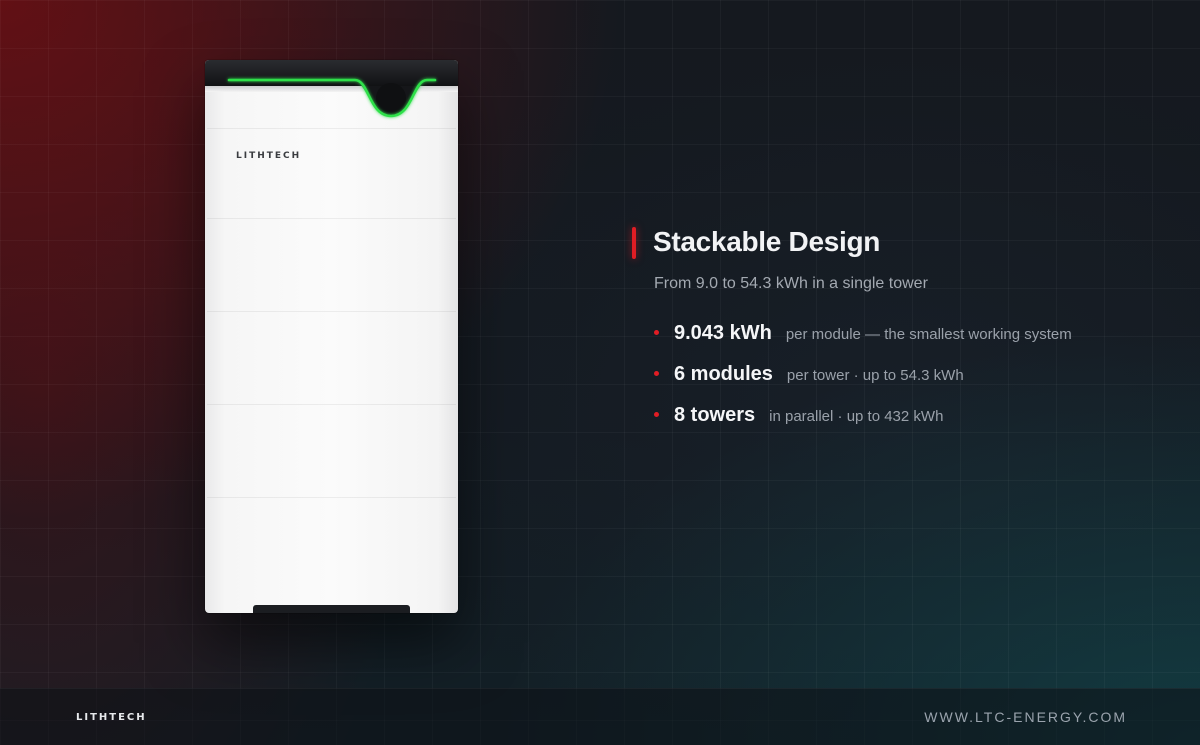 The image size is (1200, 745). What do you see at coordinates (634, 243) in the screenshot?
I see `title-accent-bar` at bounding box center [634, 243].